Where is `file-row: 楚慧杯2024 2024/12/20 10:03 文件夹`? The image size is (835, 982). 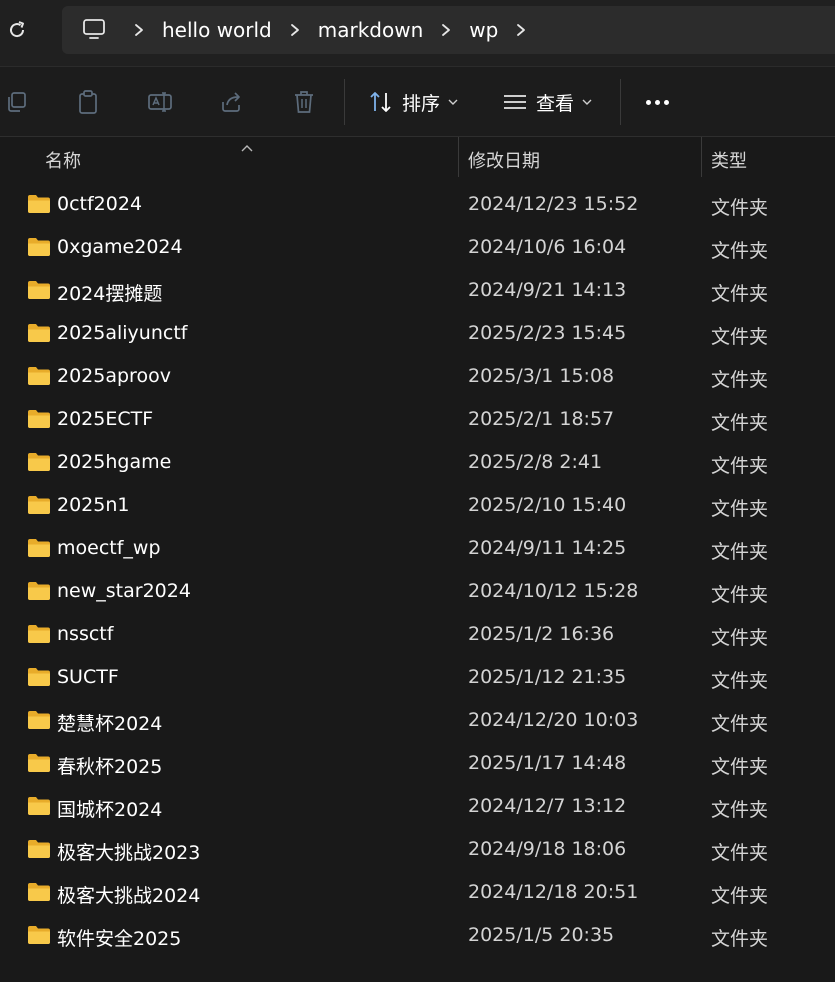
file-row: 楚慧杯2024 2024/12/20 10:03 文件夹 is located at coordinates (417, 720).